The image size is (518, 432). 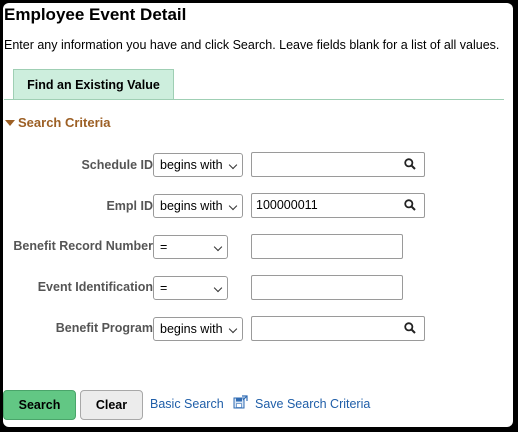 I want to click on event-identification-input, so click(x=327, y=287).